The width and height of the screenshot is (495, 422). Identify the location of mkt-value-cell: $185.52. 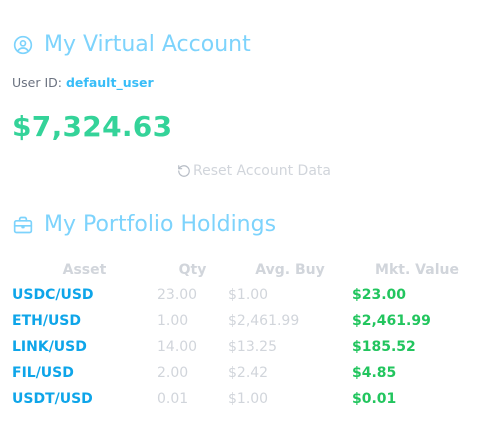
(384, 347).